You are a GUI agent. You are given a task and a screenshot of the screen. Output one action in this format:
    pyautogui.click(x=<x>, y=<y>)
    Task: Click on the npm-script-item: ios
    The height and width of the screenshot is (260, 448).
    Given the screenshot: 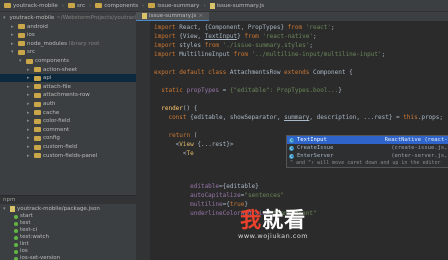 What is the action you would take?
    pyautogui.click(x=68, y=251)
    